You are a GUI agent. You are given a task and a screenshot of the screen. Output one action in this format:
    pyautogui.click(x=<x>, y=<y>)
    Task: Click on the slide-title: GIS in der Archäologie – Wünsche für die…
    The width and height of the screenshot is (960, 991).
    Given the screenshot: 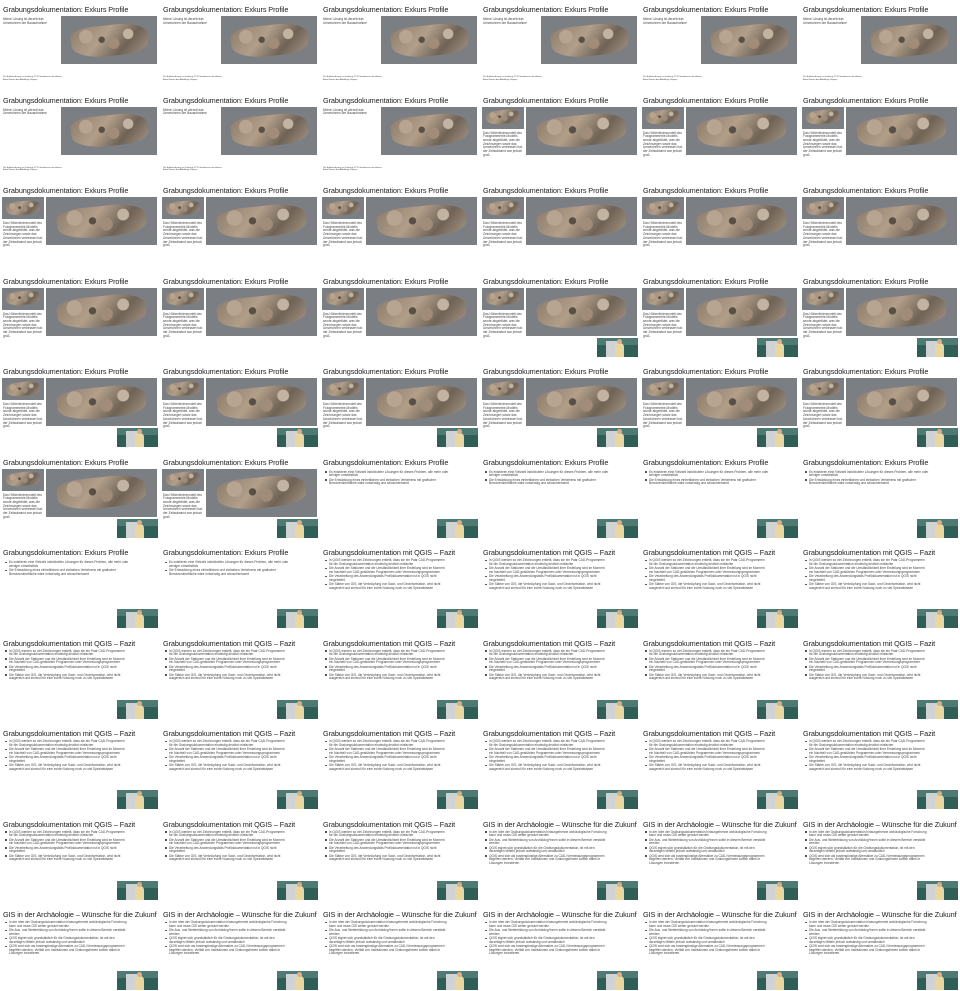 What is the action you would take?
    pyautogui.click(x=720, y=914)
    